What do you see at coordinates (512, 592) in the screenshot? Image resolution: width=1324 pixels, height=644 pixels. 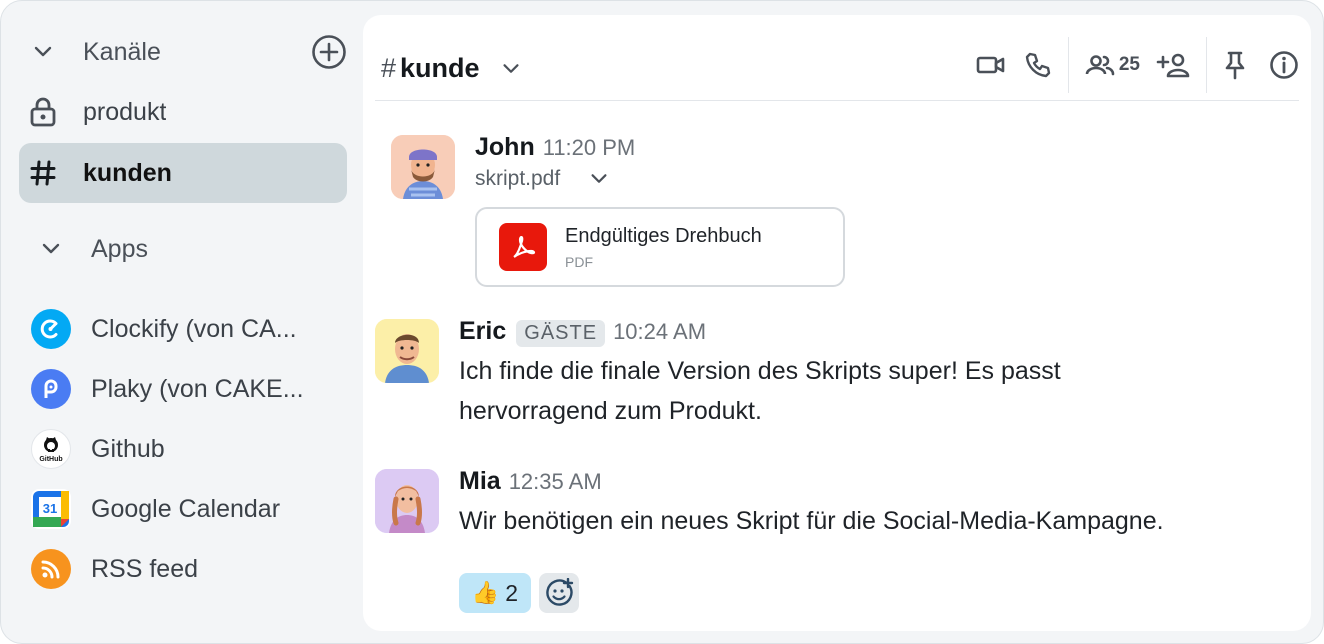 I see `reaction-count: 2` at bounding box center [512, 592].